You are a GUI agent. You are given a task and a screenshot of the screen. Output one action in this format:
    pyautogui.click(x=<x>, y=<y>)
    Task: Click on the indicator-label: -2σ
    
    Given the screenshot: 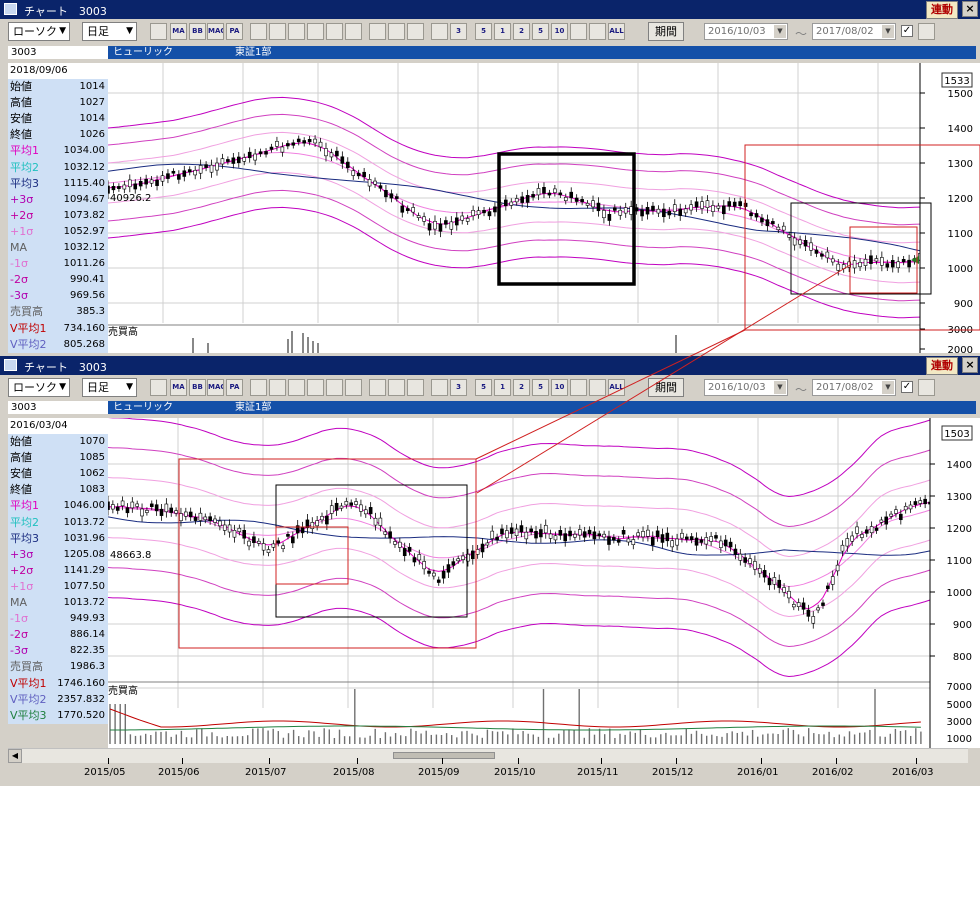 What is the action you would take?
    pyautogui.click(x=19, y=280)
    